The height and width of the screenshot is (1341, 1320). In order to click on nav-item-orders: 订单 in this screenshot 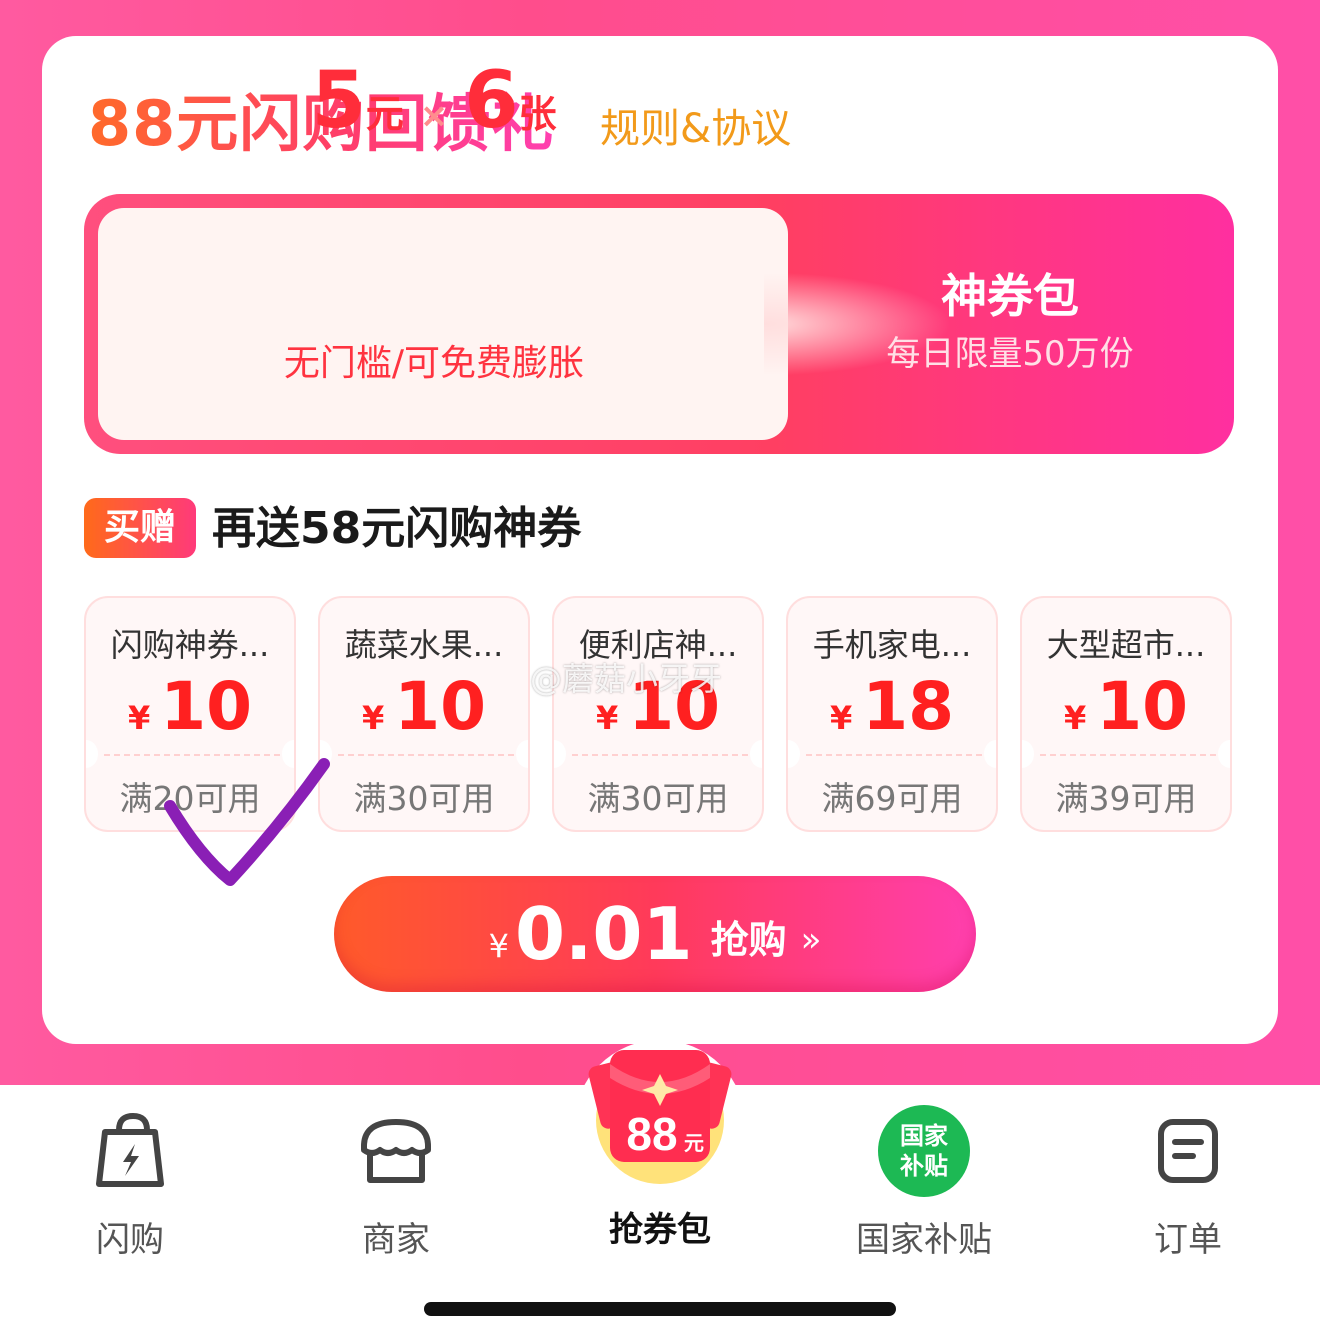, I will do `click(1188, 1185)`.